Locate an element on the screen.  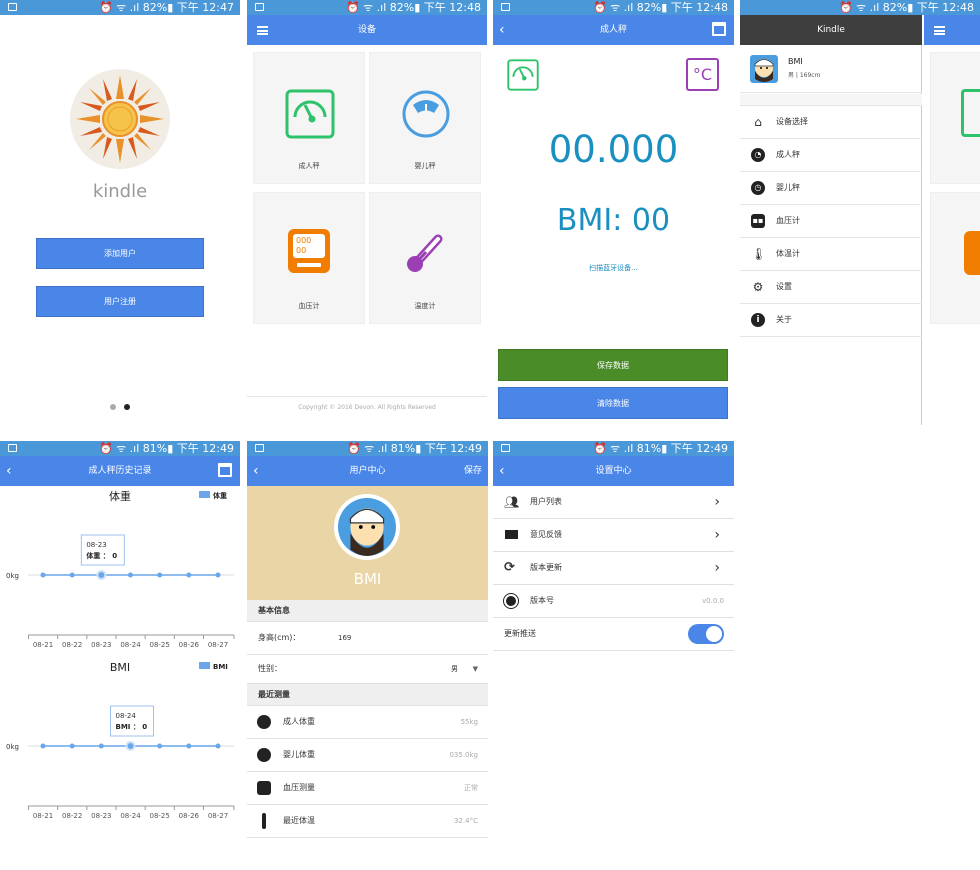
push-toggle is located at coordinates (706, 634).